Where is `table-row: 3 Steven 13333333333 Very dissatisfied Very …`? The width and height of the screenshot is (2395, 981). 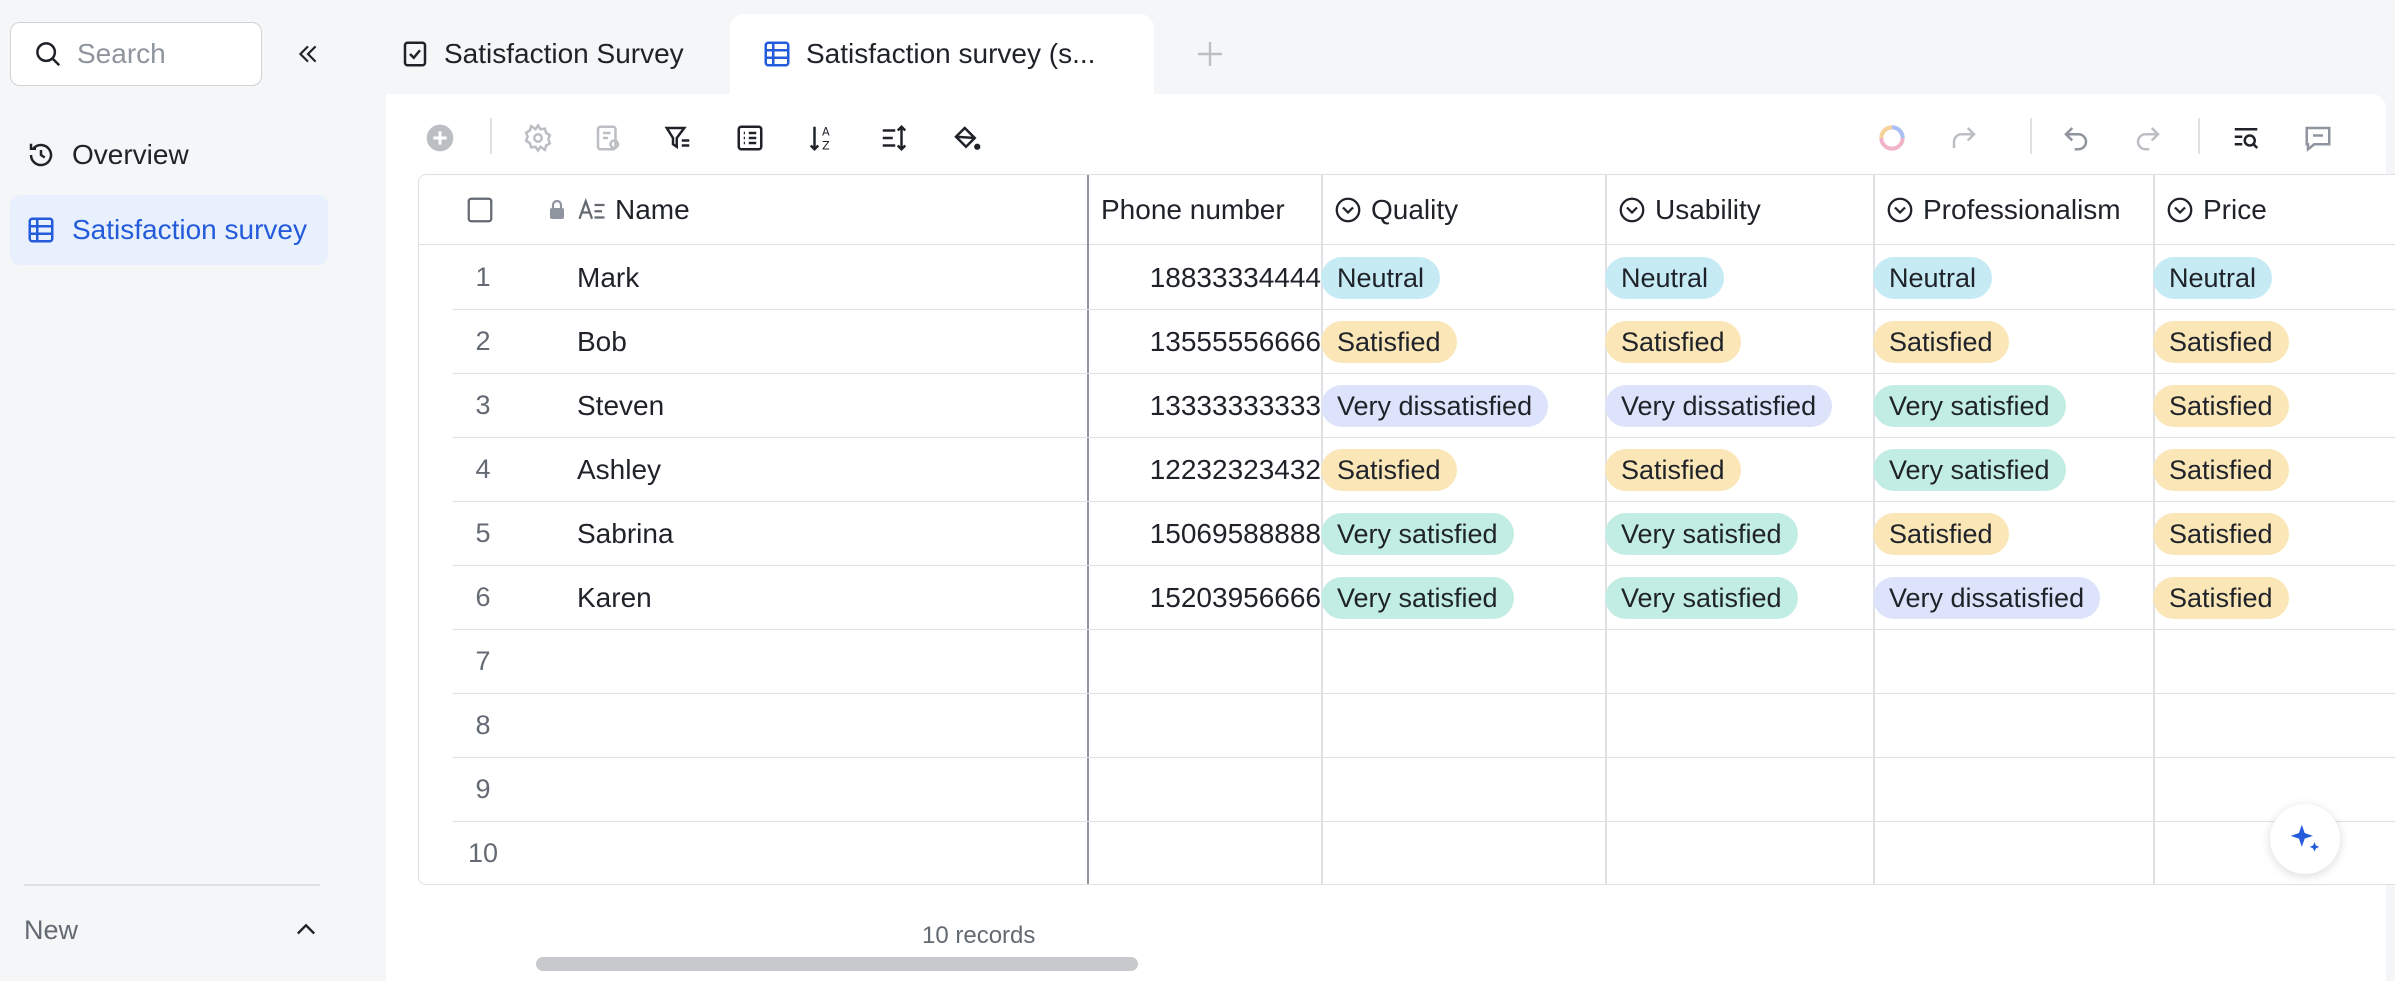 table-row: 3 Steven 13333333333 Very dissatisfied Very … is located at coordinates (1424, 406).